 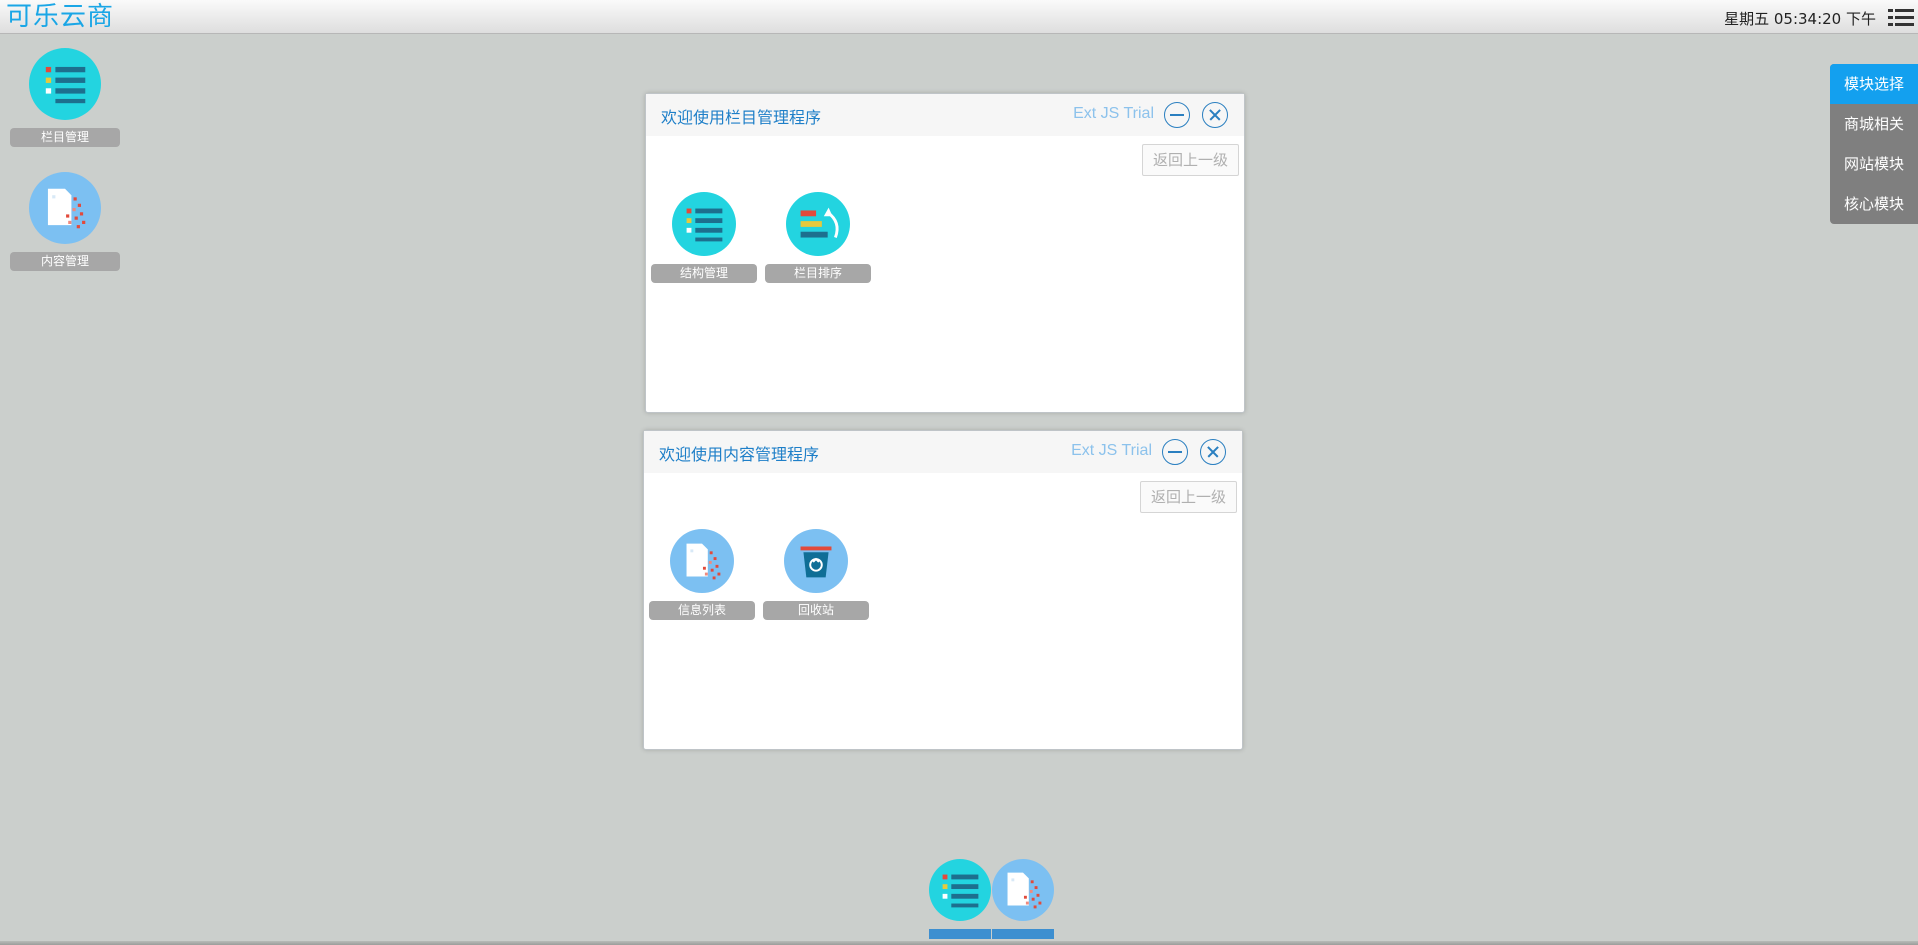 I want to click on app-label: 栏目排序, so click(x=818, y=273).